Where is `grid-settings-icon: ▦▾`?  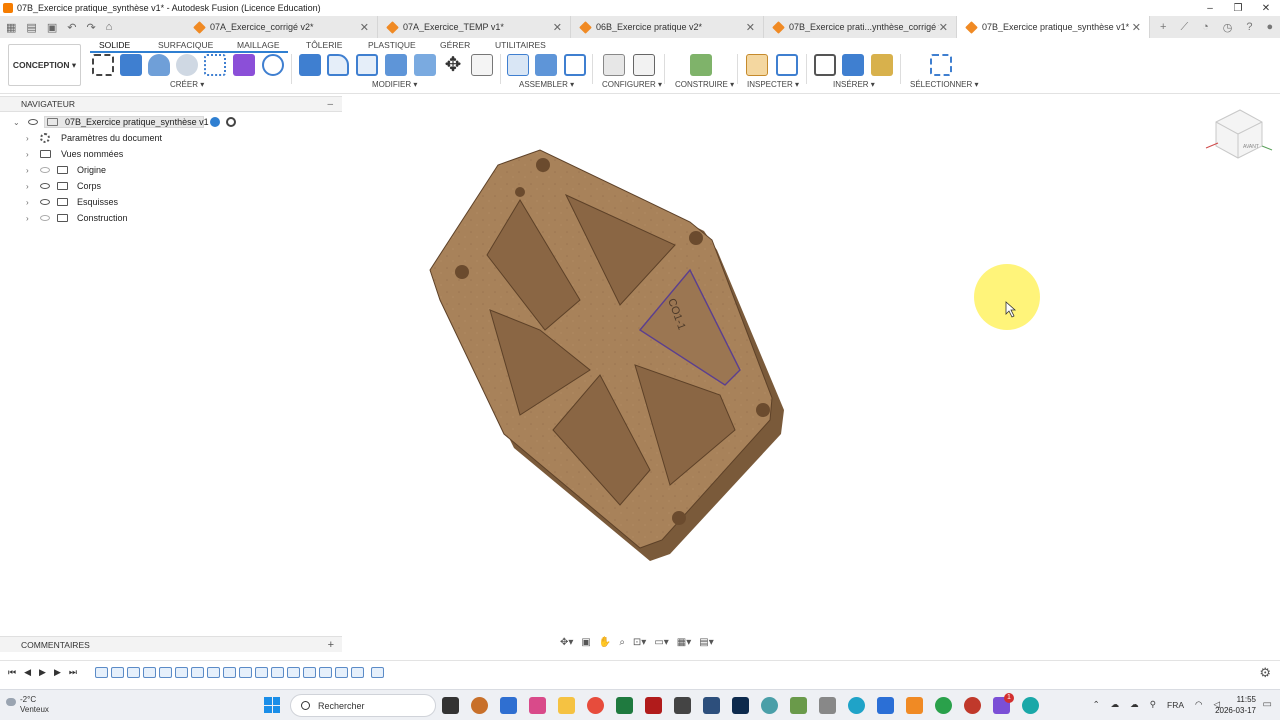
grid-settings-icon: ▦▾ is located at coordinates (684, 642).